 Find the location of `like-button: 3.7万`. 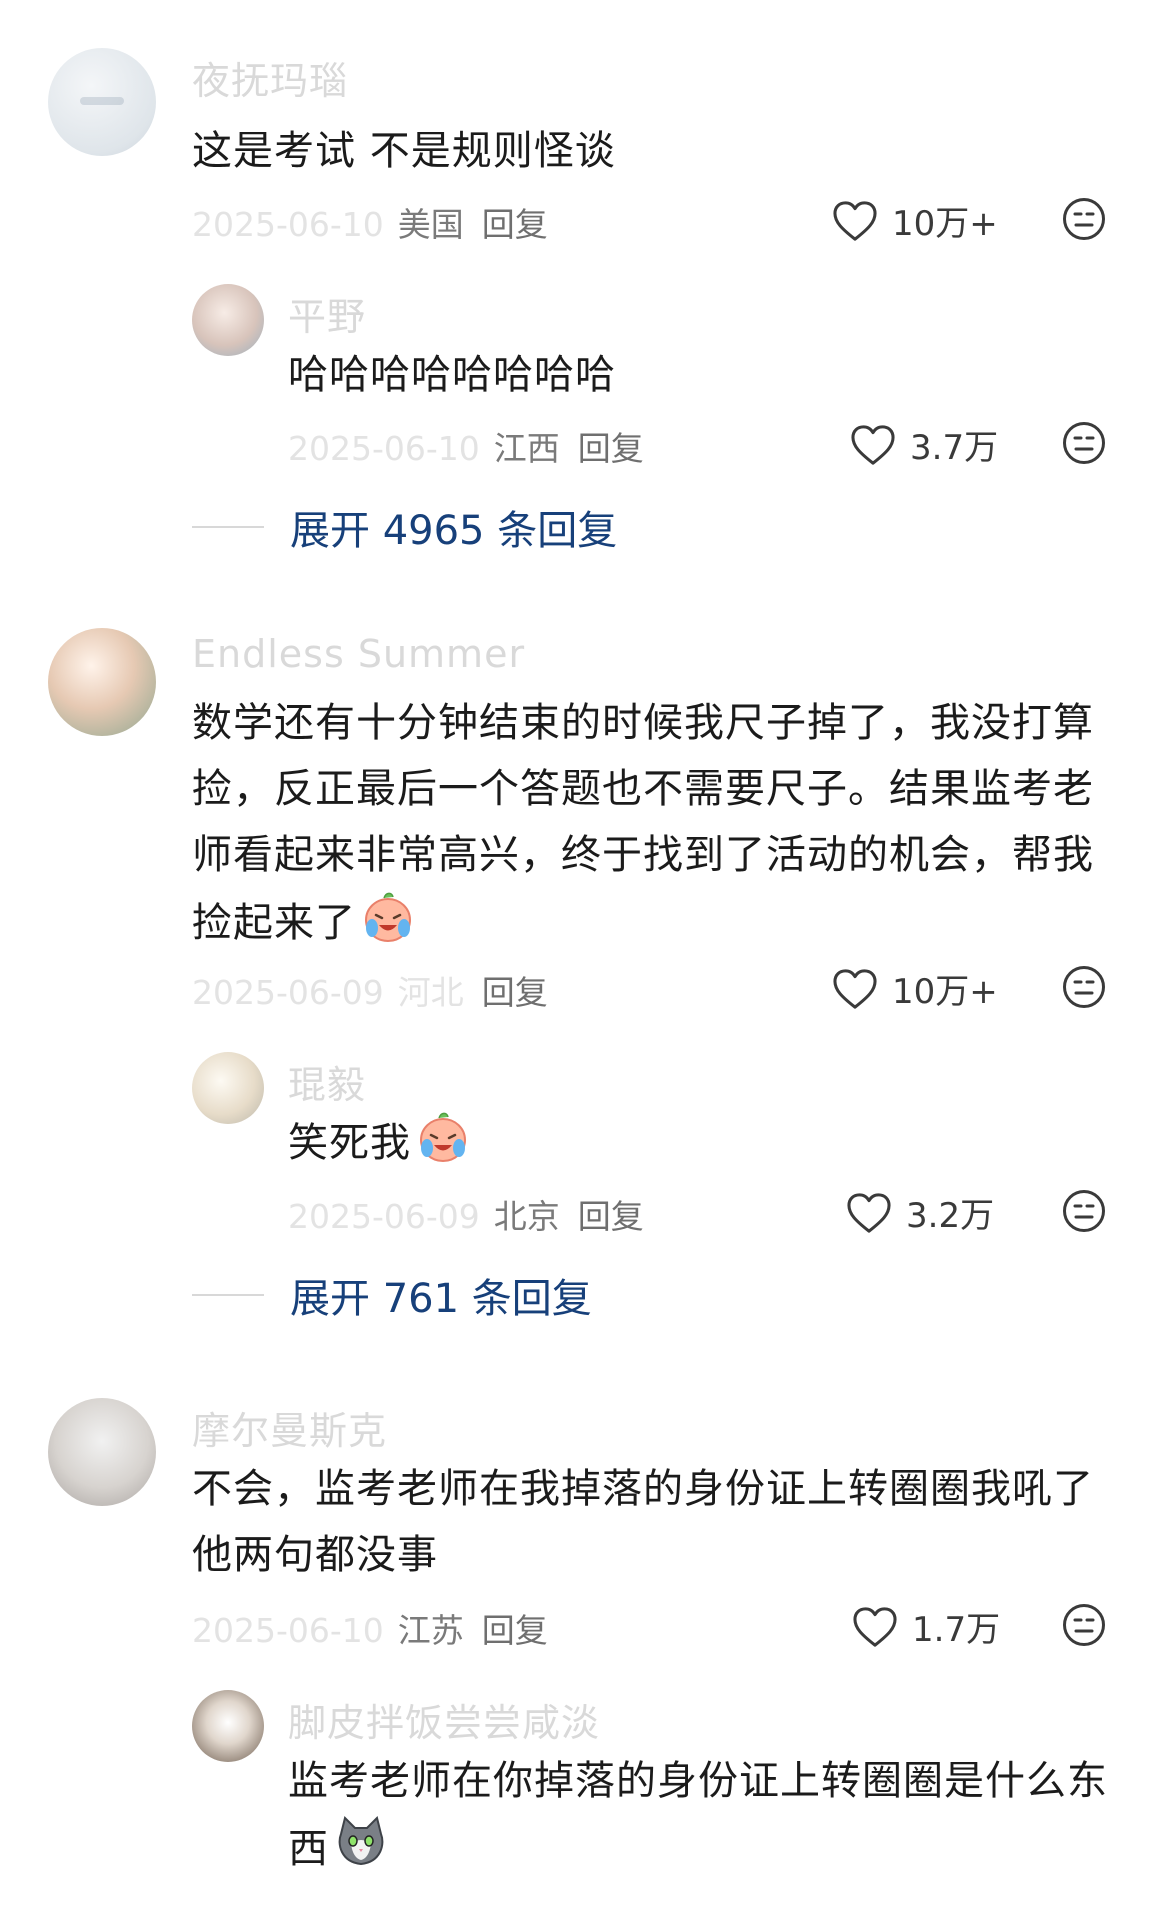

like-button: 3.7万 is located at coordinates (924, 444).